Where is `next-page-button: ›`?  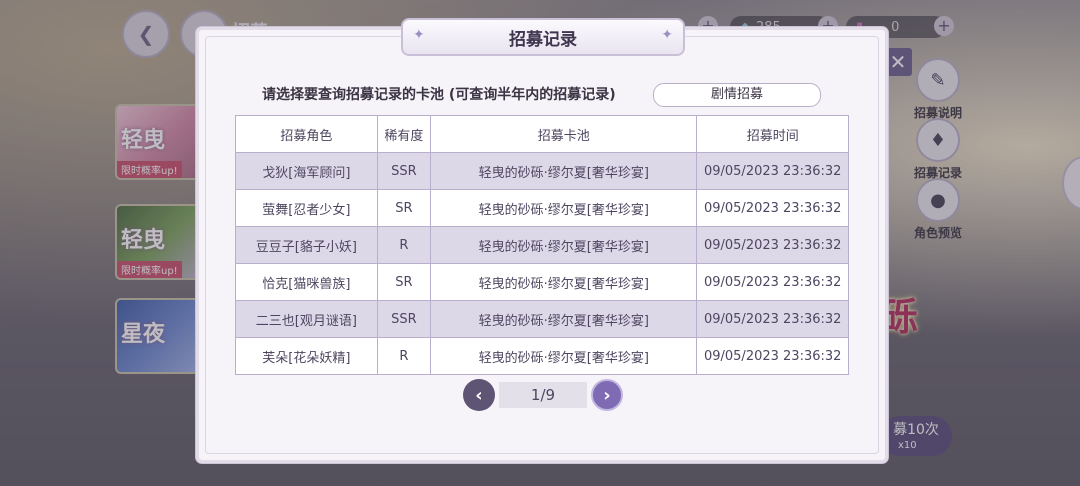 next-page-button: › is located at coordinates (607, 395).